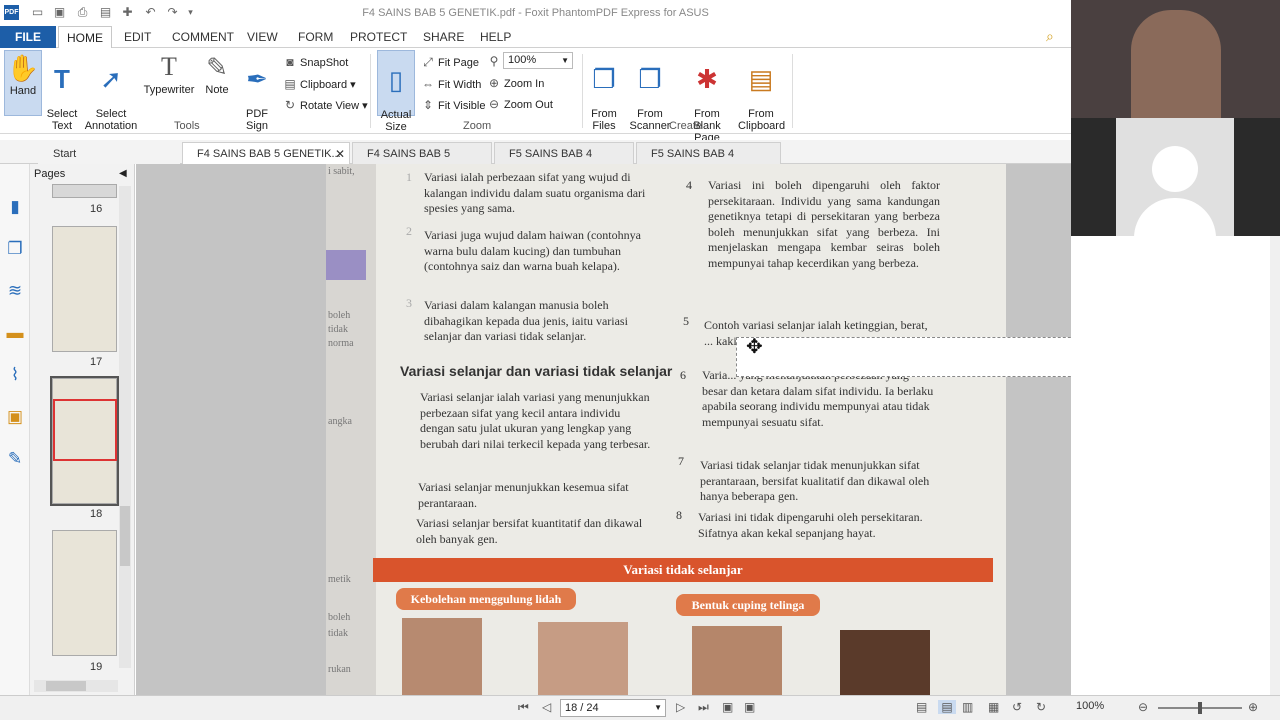 This screenshot has height=720, width=1280. What do you see at coordinates (341, 343) in the screenshot?
I see `margin-word: norma` at bounding box center [341, 343].